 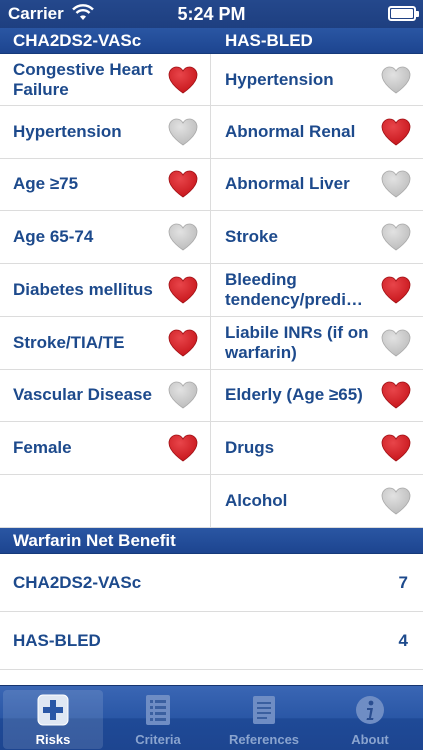 I want to click on criterion-label: Drugs, so click(x=250, y=447).